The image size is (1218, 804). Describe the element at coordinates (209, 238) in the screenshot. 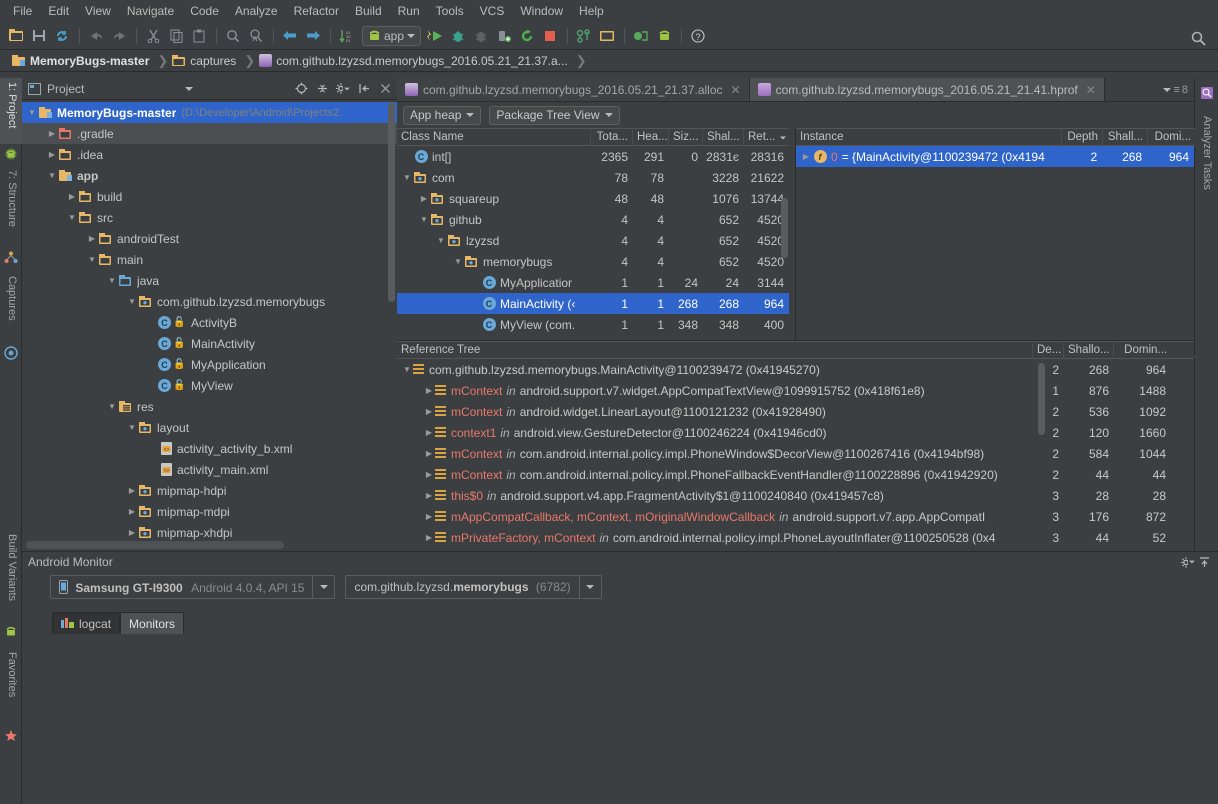

I see `project-tree-item: ▶ androidTest` at that location.